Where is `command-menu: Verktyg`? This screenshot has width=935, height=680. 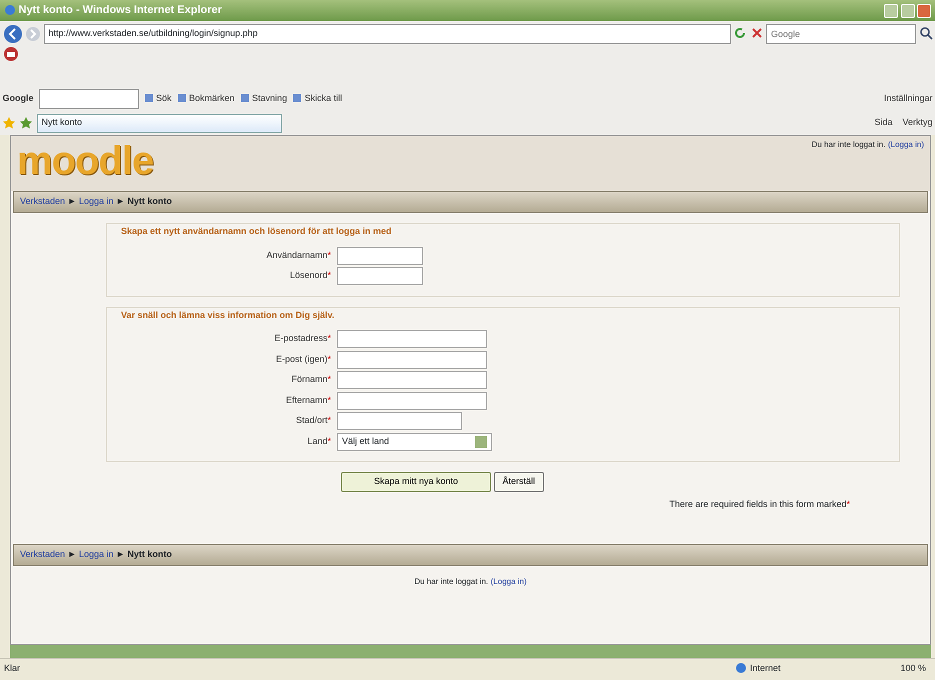
command-menu: Verktyg is located at coordinates (917, 123).